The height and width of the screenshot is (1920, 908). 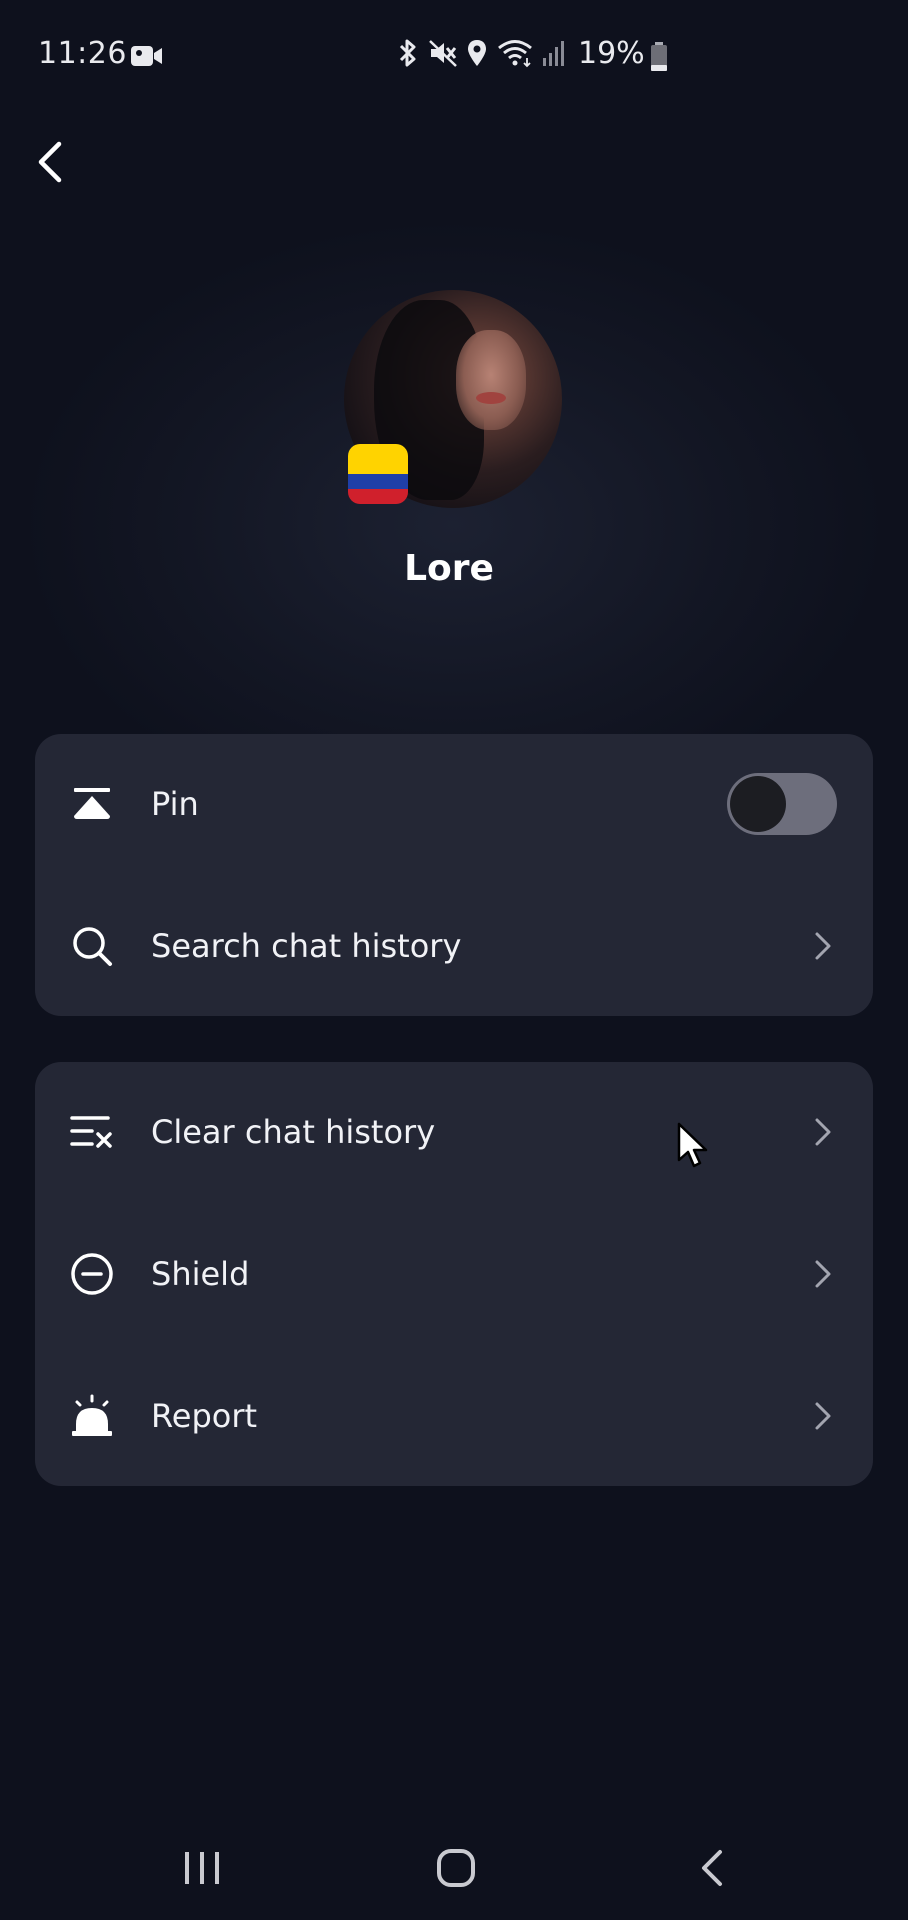 I want to click on back-button, so click(x=50, y=164).